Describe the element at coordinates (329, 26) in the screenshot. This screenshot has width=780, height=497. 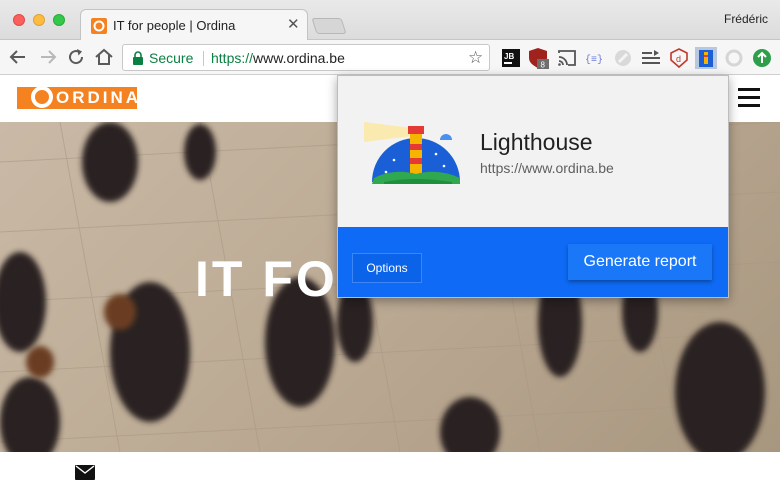
I see `new-tab-button` at that location.